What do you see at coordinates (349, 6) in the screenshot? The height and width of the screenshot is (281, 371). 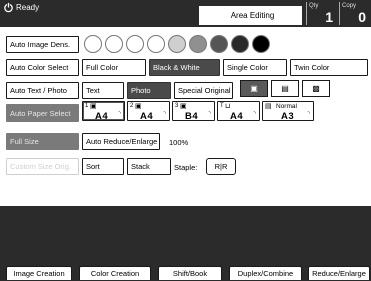 I see `copy-label: Copy` at bounding box center [349, 6].